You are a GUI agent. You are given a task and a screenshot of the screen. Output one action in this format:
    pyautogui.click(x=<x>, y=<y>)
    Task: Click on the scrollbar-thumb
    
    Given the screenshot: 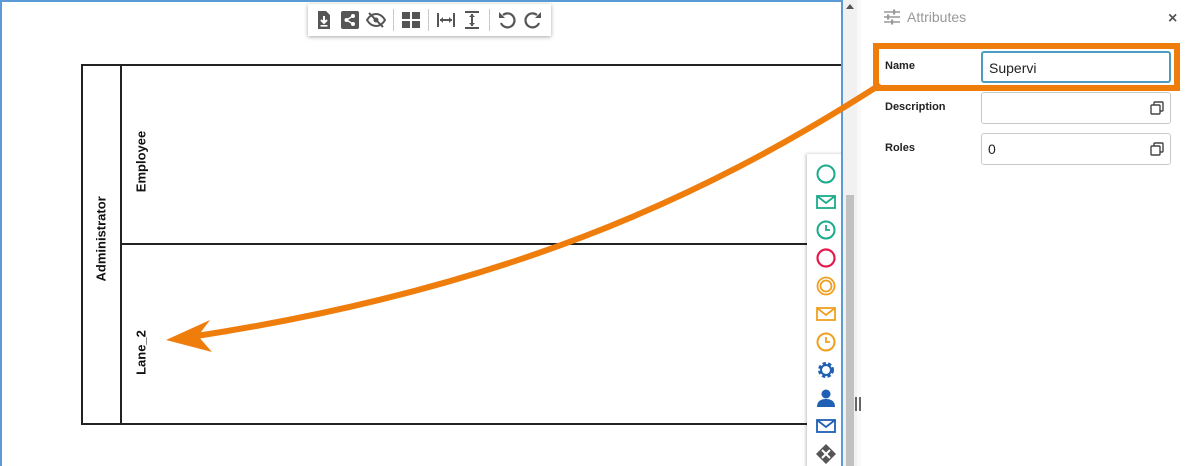 What is the action you would take?
    pyautogui.click(x=850, y=330)
    